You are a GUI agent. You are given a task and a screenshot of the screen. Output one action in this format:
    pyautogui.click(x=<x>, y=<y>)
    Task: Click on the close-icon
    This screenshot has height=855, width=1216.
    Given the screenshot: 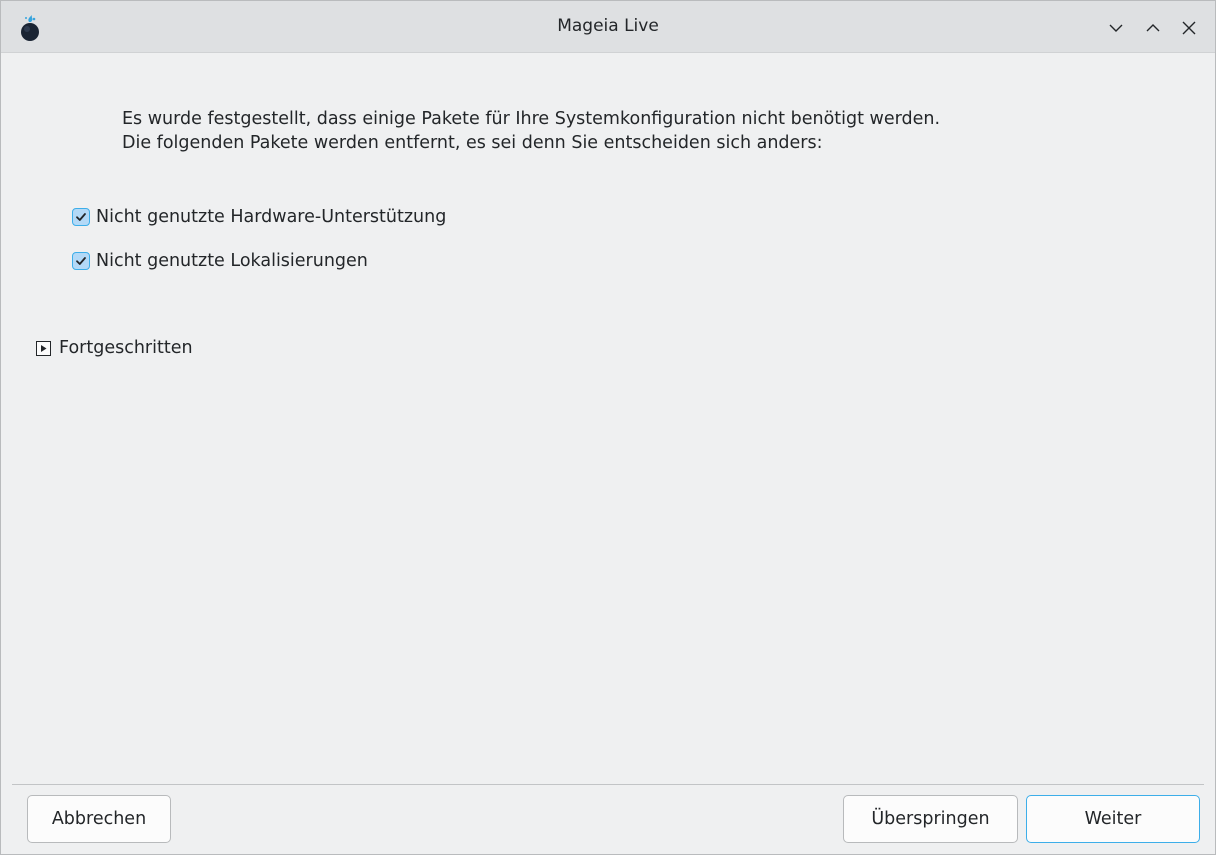 What is the action you would take?
    pyautogui.click(x=1189, y=28)
    